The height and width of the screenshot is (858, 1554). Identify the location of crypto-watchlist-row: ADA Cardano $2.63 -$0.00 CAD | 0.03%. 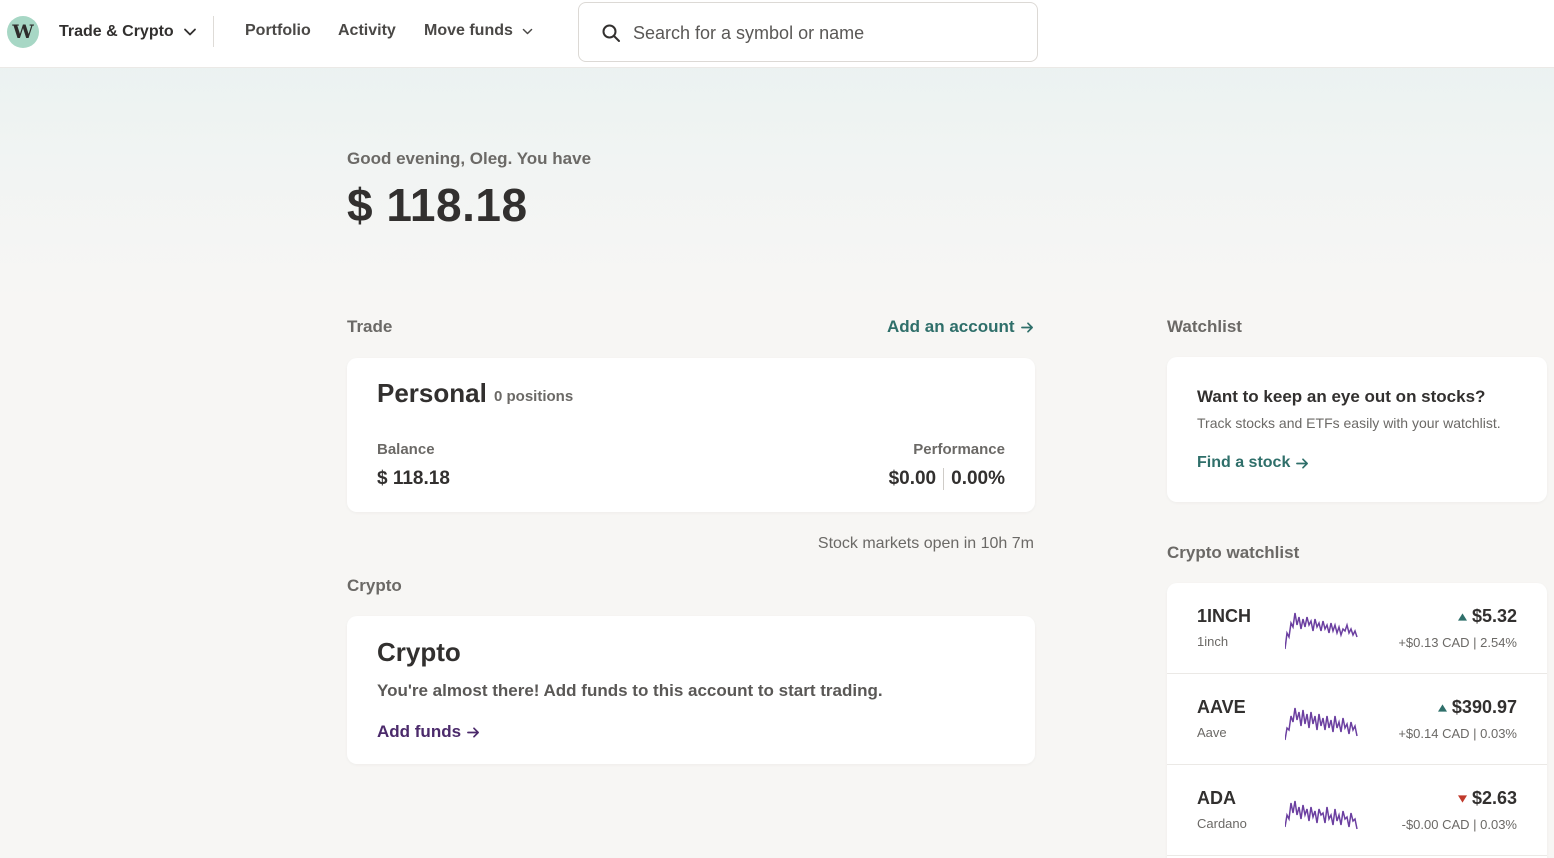
(1357, 810).